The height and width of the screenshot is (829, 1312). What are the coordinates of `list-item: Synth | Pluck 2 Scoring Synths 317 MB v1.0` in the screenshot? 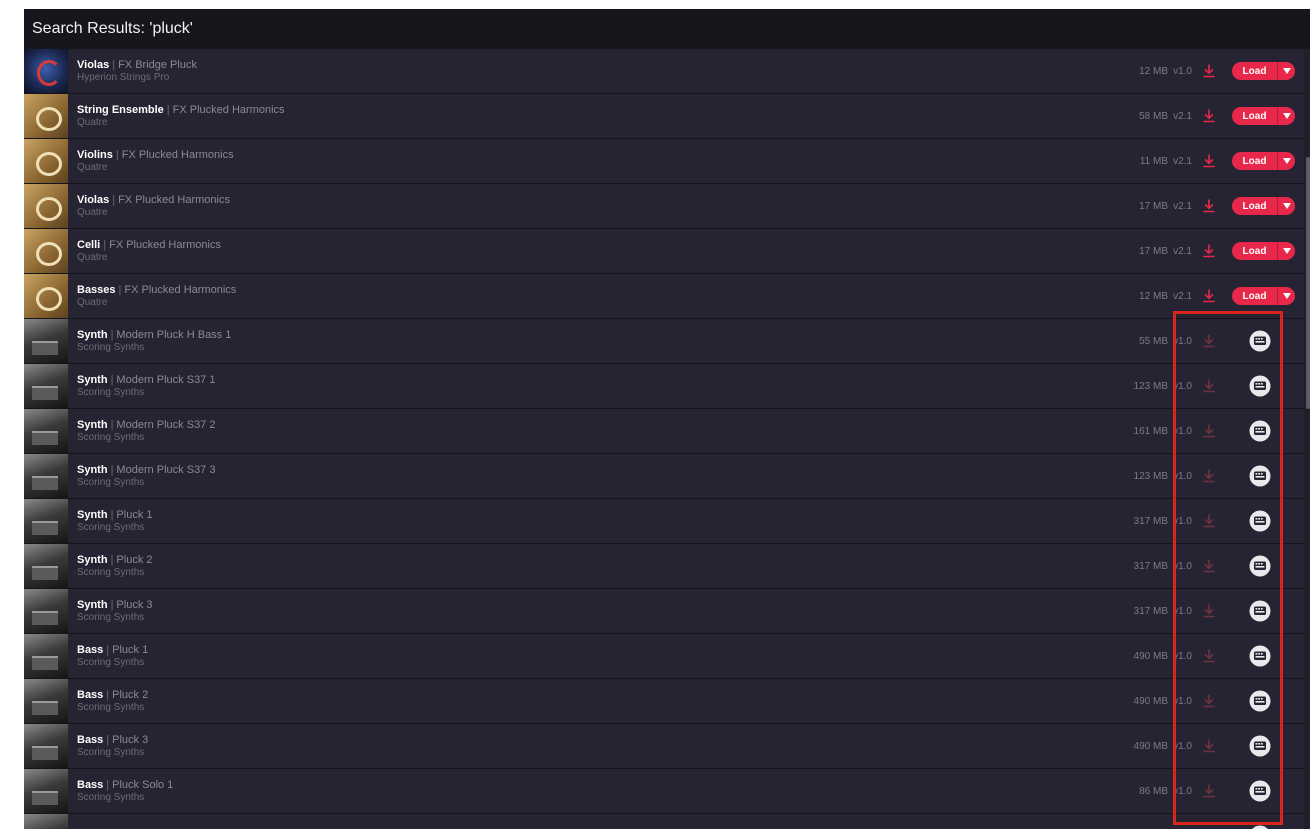 It's located at (664, 566).